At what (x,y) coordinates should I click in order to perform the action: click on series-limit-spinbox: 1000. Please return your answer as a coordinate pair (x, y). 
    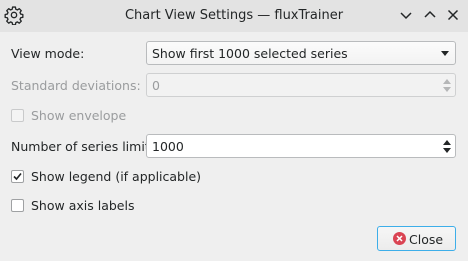
    Looking at the image, I should click on (301, 146).